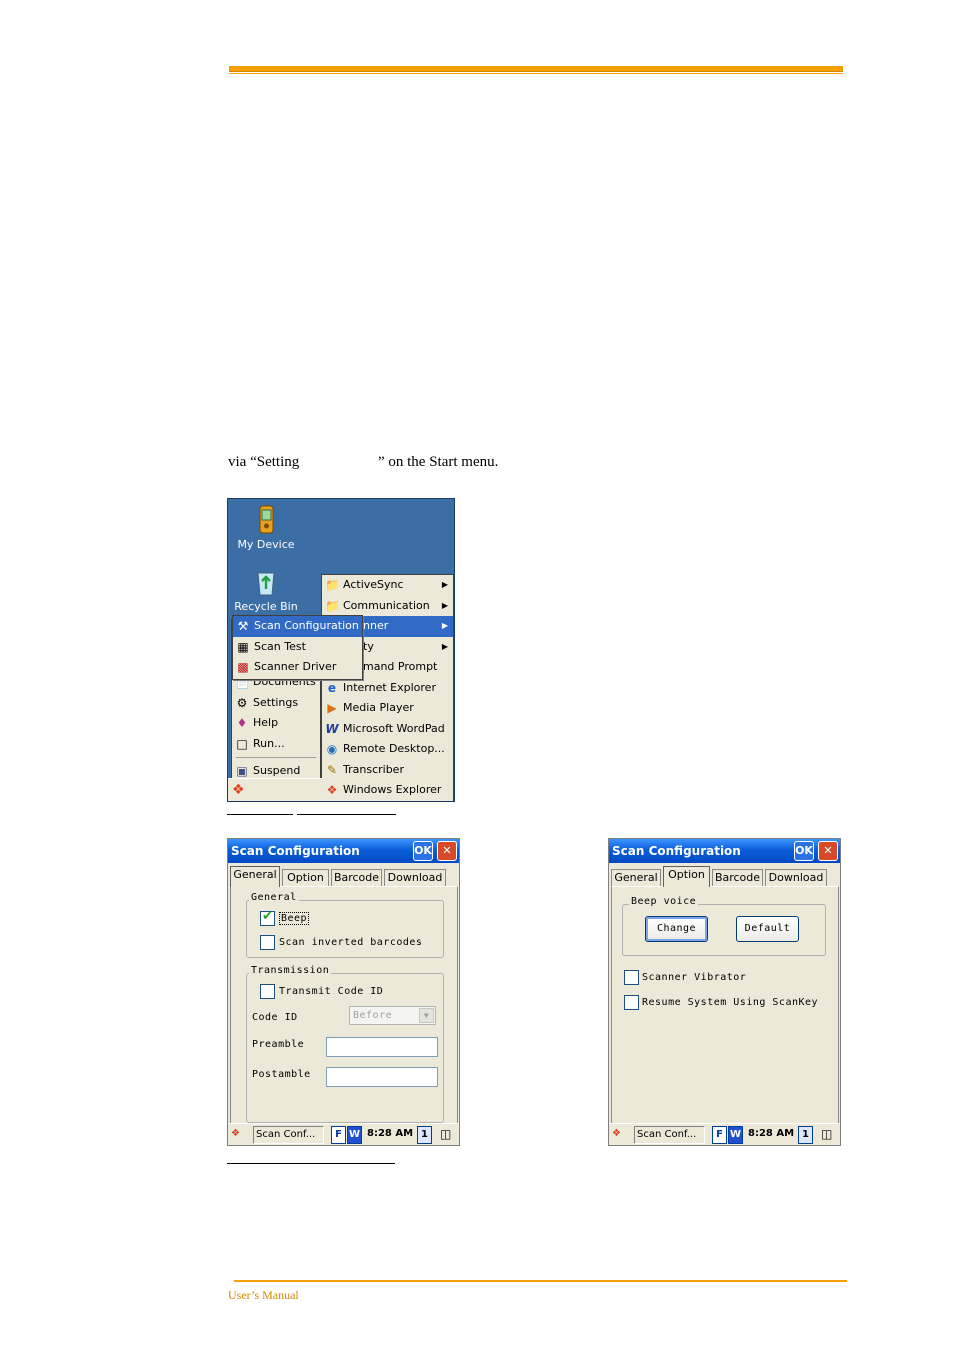 The image size is (954, 1349). What do you see at coordinates (332, 687) in the screenshot?
I see `ie-icon: e` at bounding box center [332, 687].